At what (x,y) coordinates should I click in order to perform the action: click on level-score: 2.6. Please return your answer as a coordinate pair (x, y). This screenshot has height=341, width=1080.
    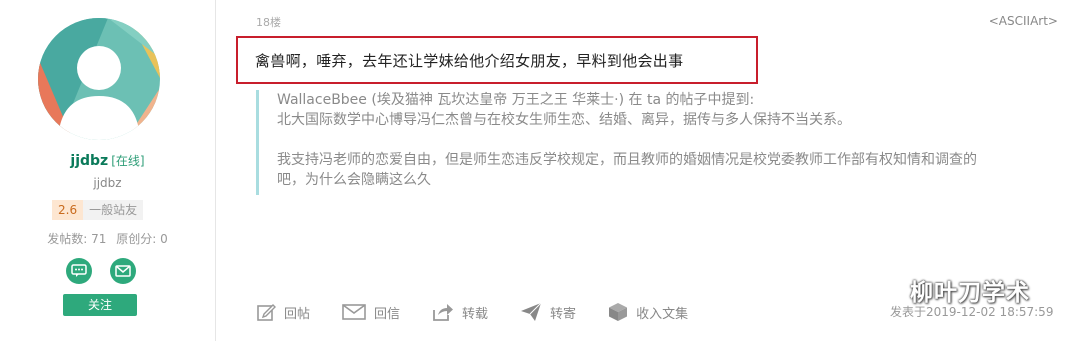
    Looking at the image, I should click on (68, 210).